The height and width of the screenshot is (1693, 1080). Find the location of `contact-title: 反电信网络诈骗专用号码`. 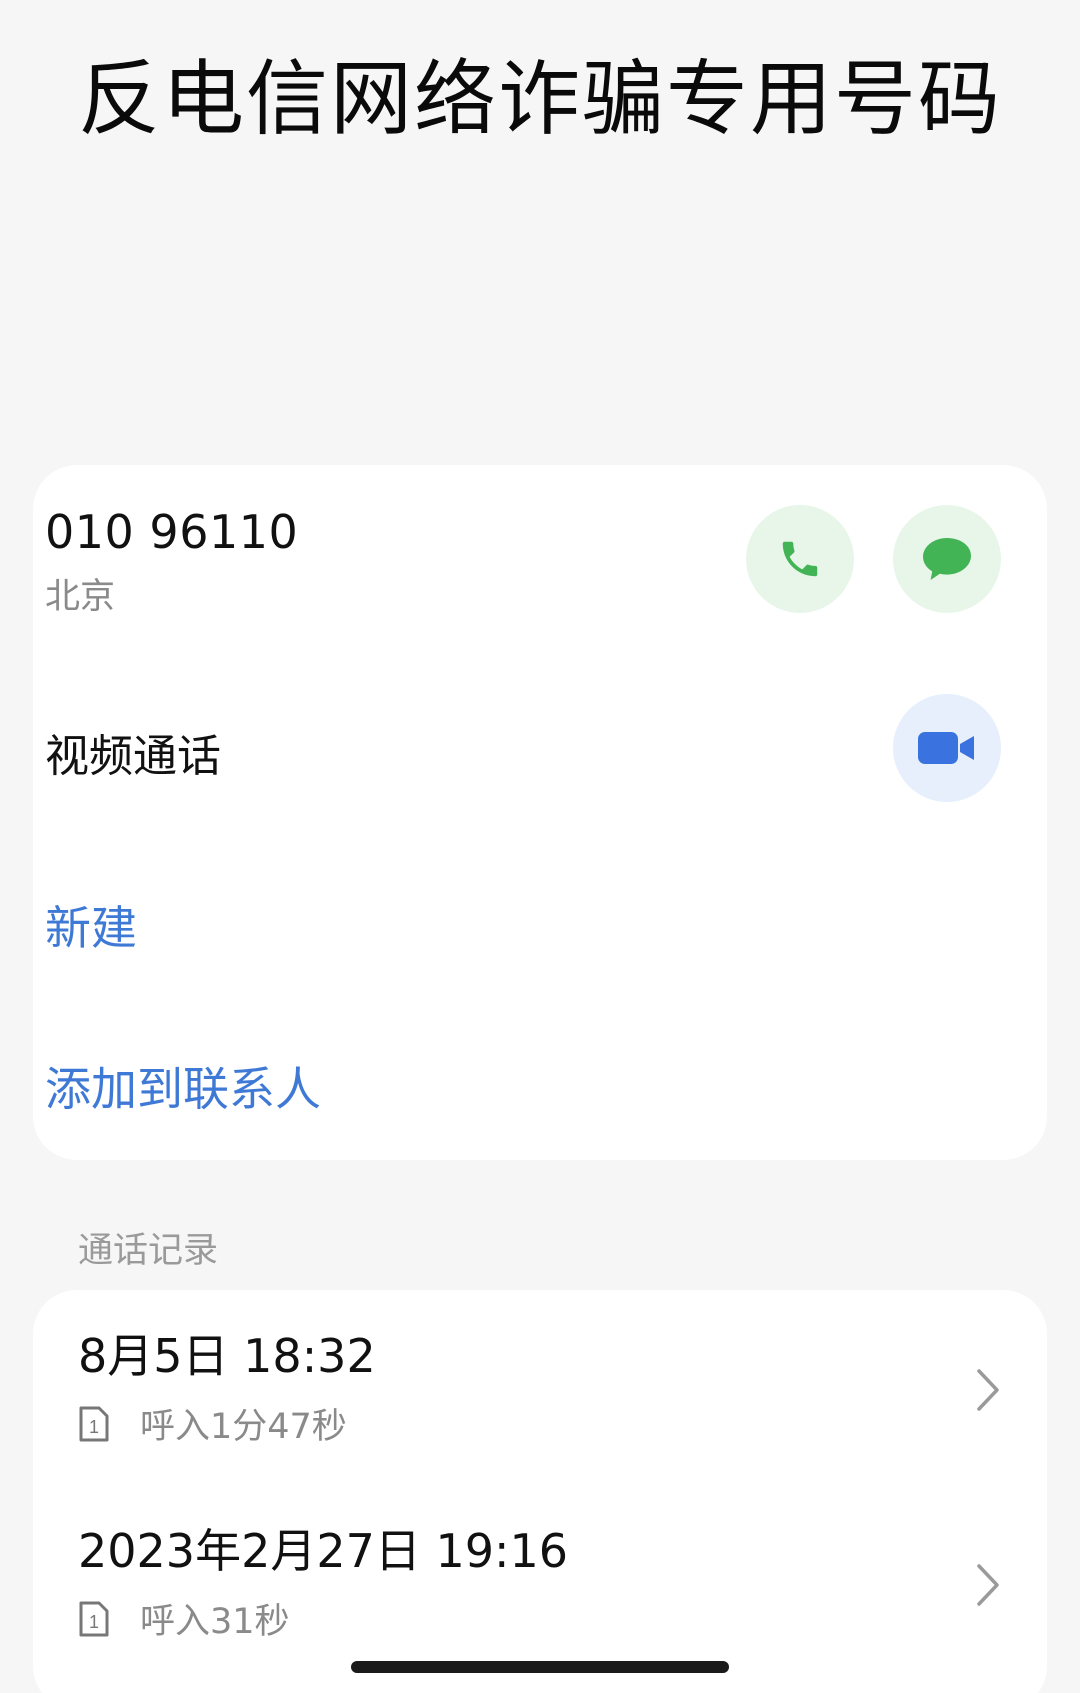

contact-title: 反电信网络诈骗专用号码 is located at coordinates (539, 99).